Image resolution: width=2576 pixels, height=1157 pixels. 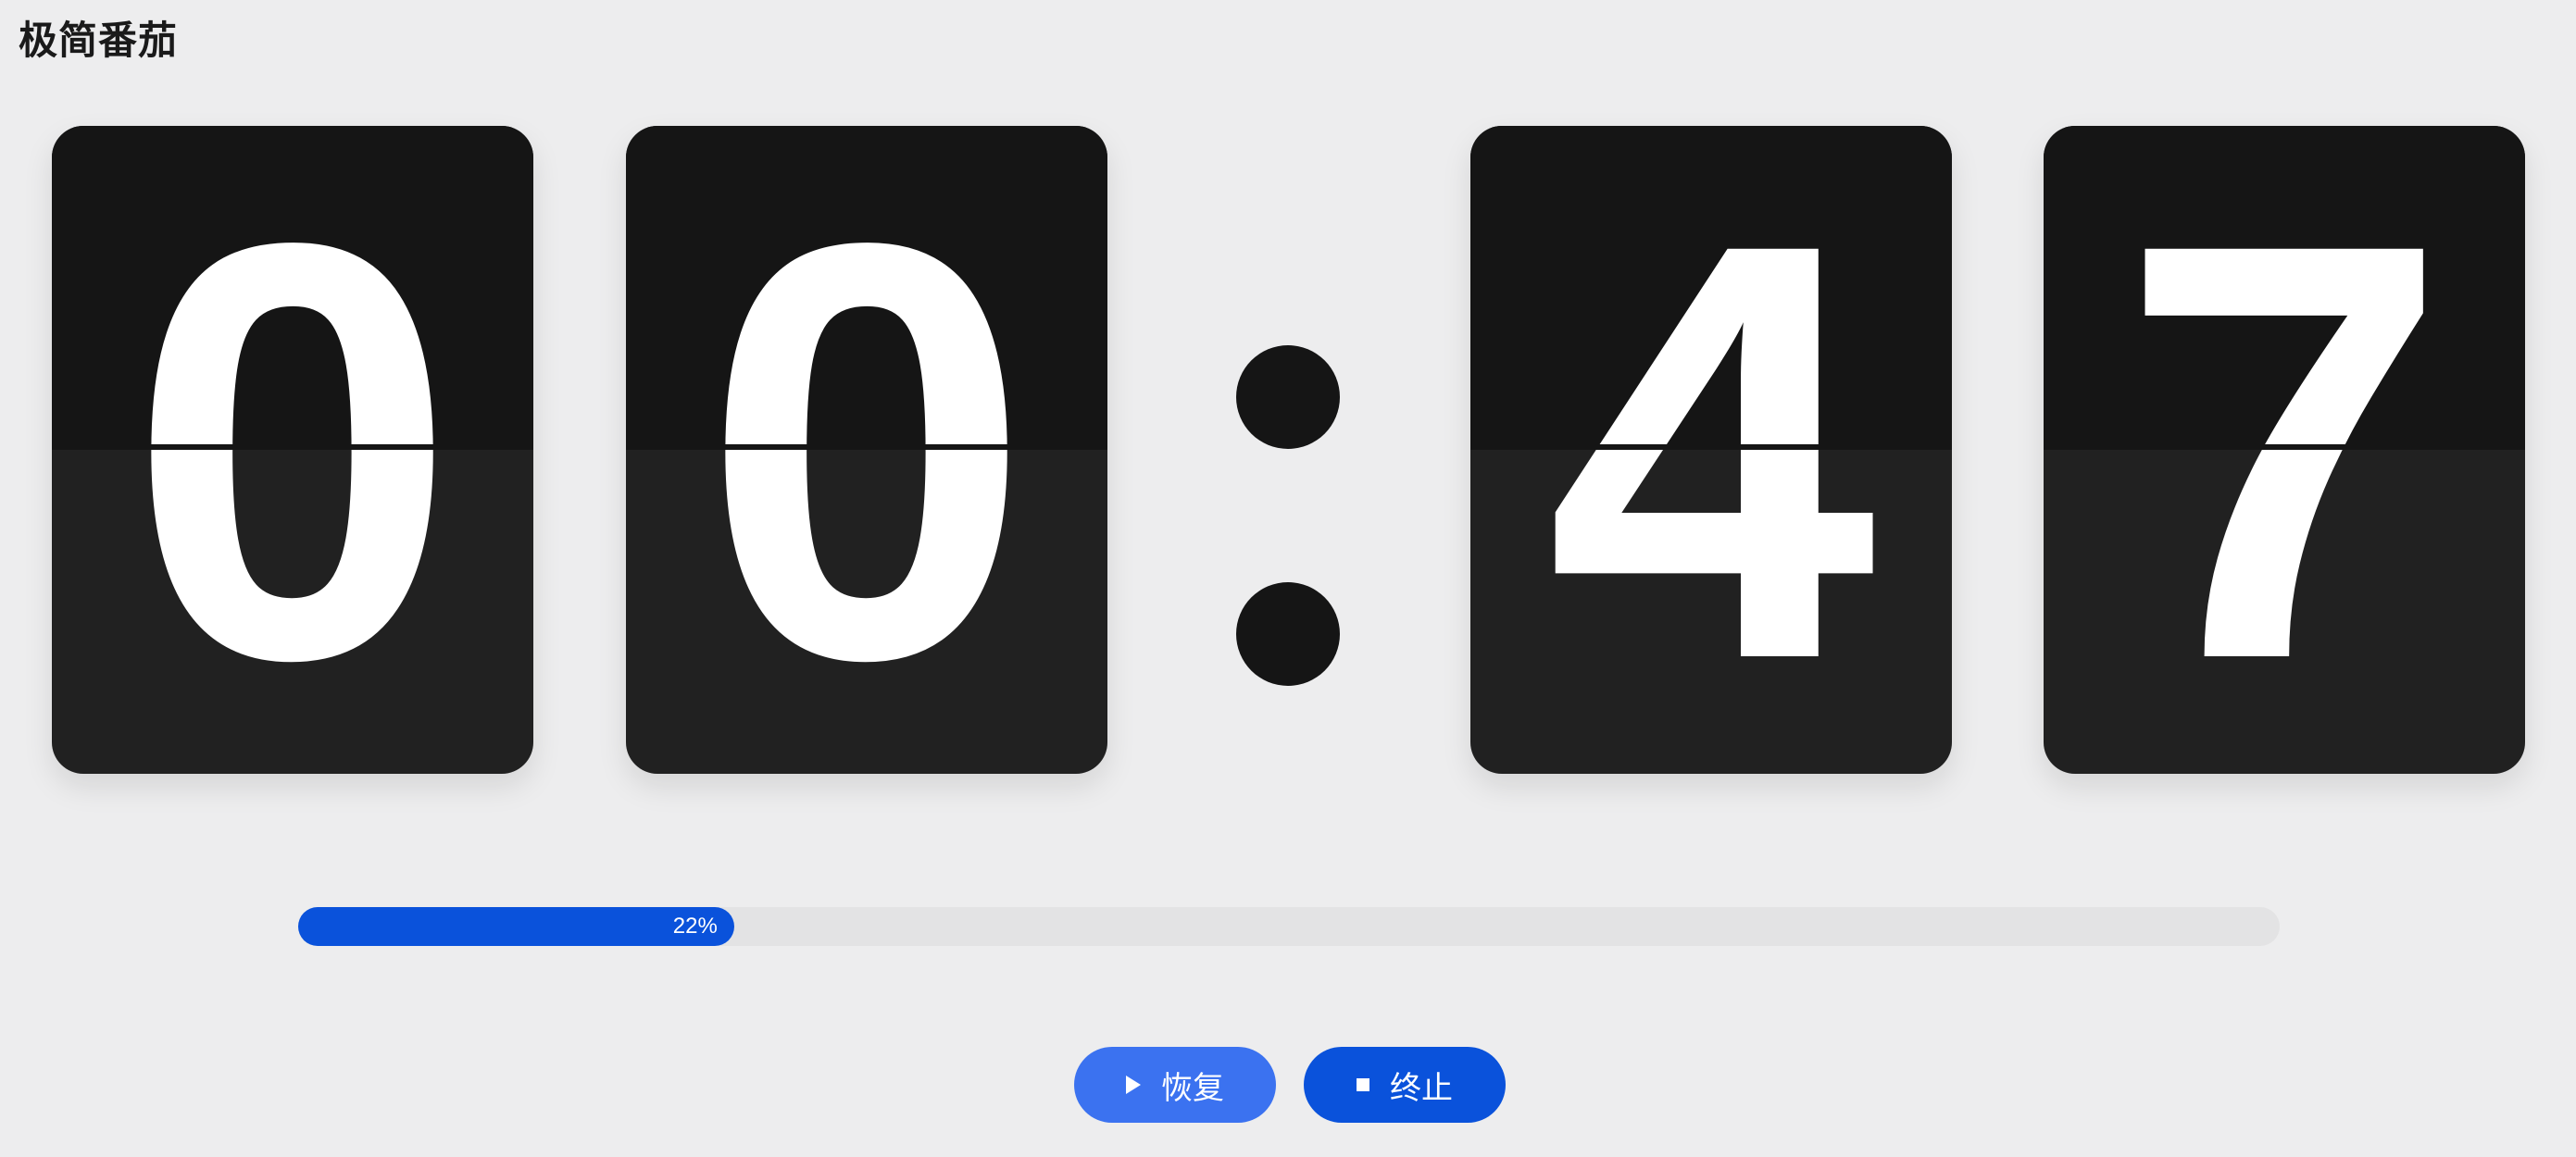 I want to click on seconds-ones-card: 7, so click(x=2285, y=450).